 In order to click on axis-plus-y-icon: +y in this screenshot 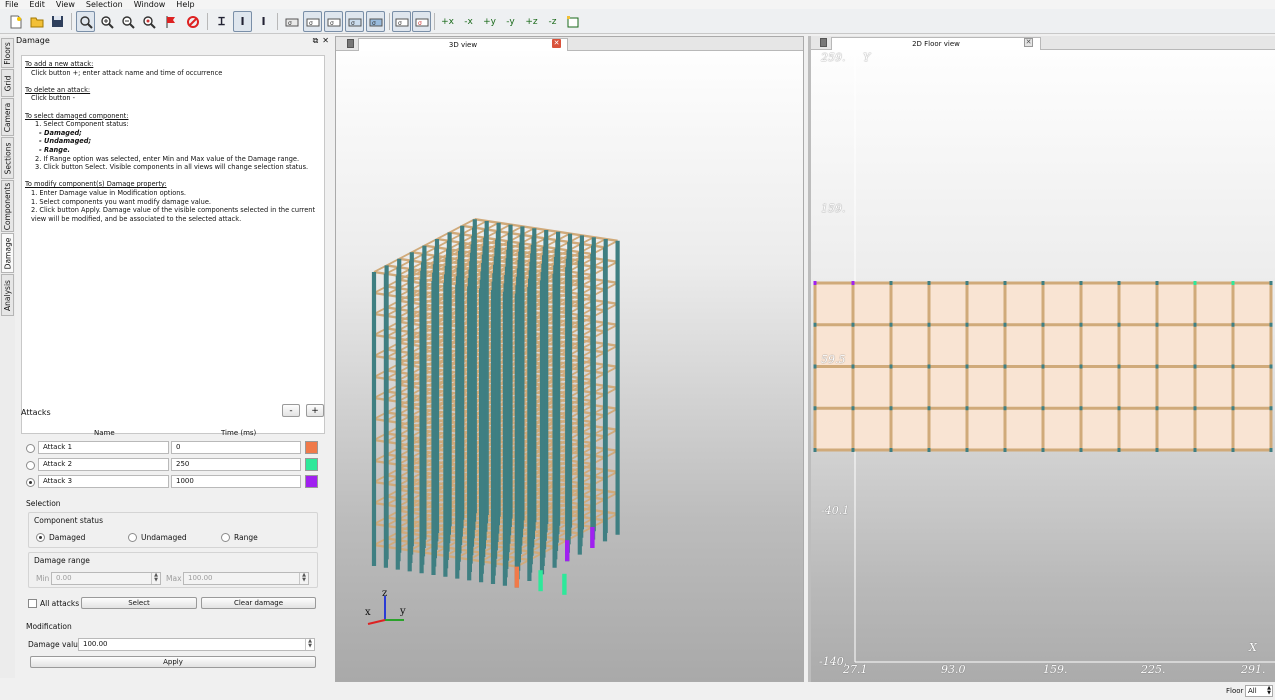, I will do `click(489, 21)`.